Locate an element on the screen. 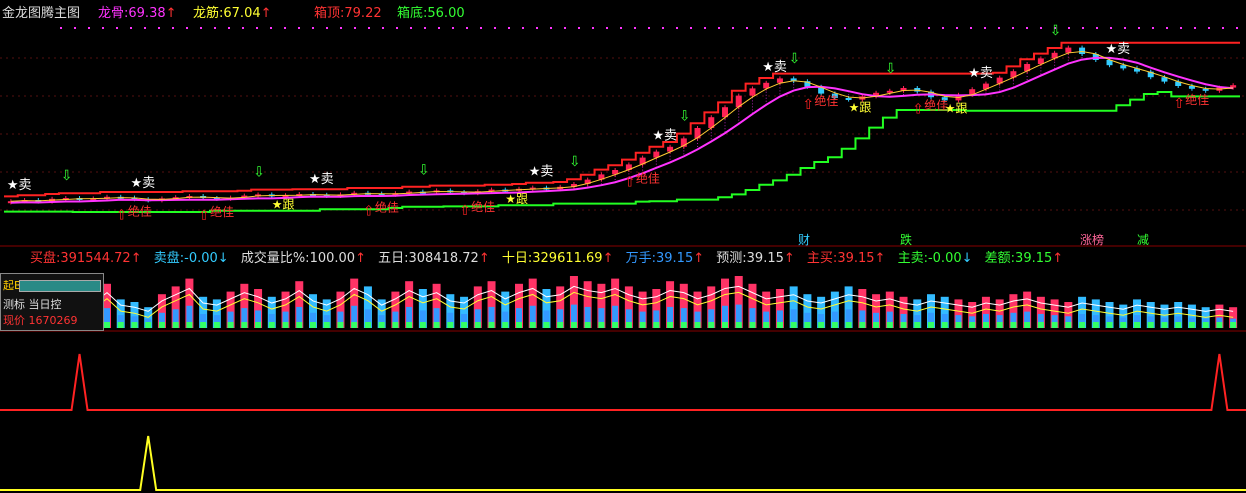 The width and height of the screenshot is (1246, 493). volume-bars is located at coordinates (622, 302).